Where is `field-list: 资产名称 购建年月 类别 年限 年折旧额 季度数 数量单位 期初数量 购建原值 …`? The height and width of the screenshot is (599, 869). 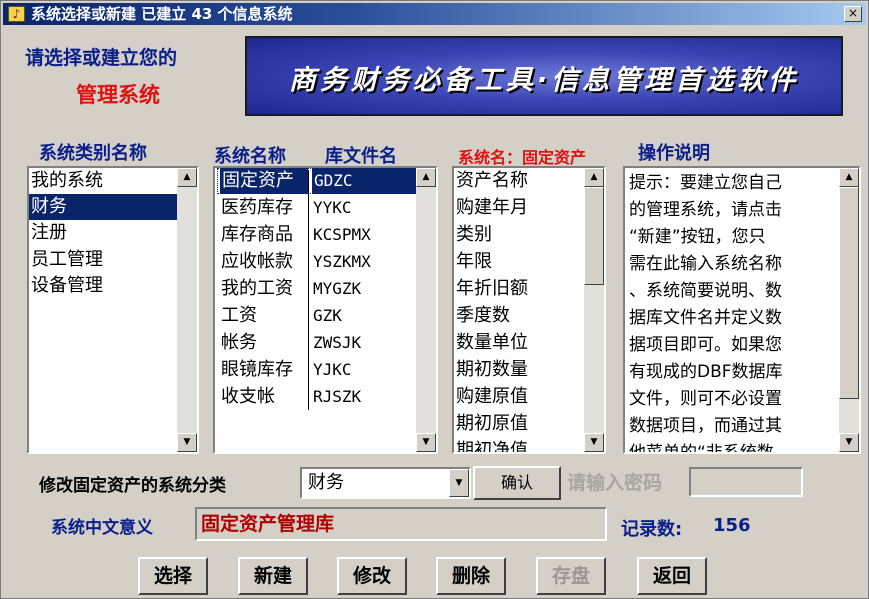 field-list: 资产名称 购建年月 类别 年限 年折旧额 季度数 数量单位 期初数量 购建原值 … is located at coordinates (529, 310).